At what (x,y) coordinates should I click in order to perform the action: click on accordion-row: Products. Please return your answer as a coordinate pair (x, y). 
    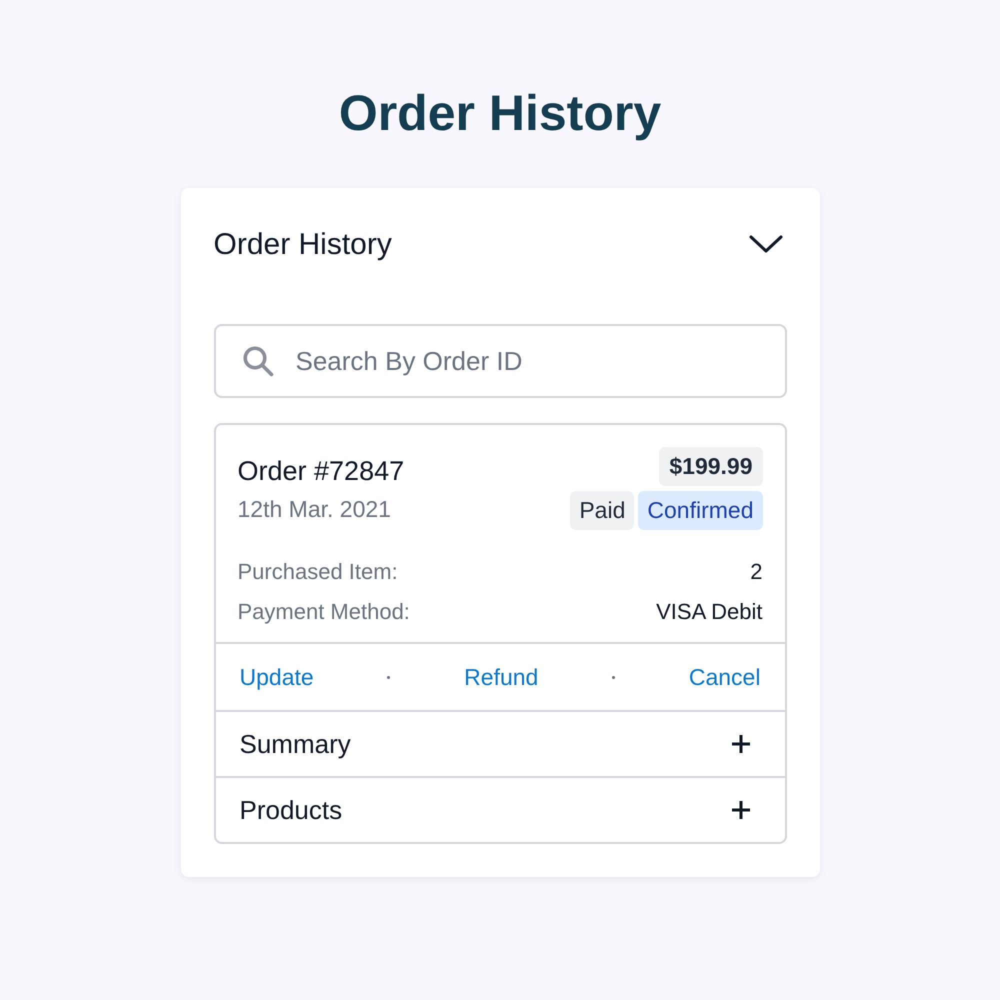
    Looking at the image, I should click on (500, 809).